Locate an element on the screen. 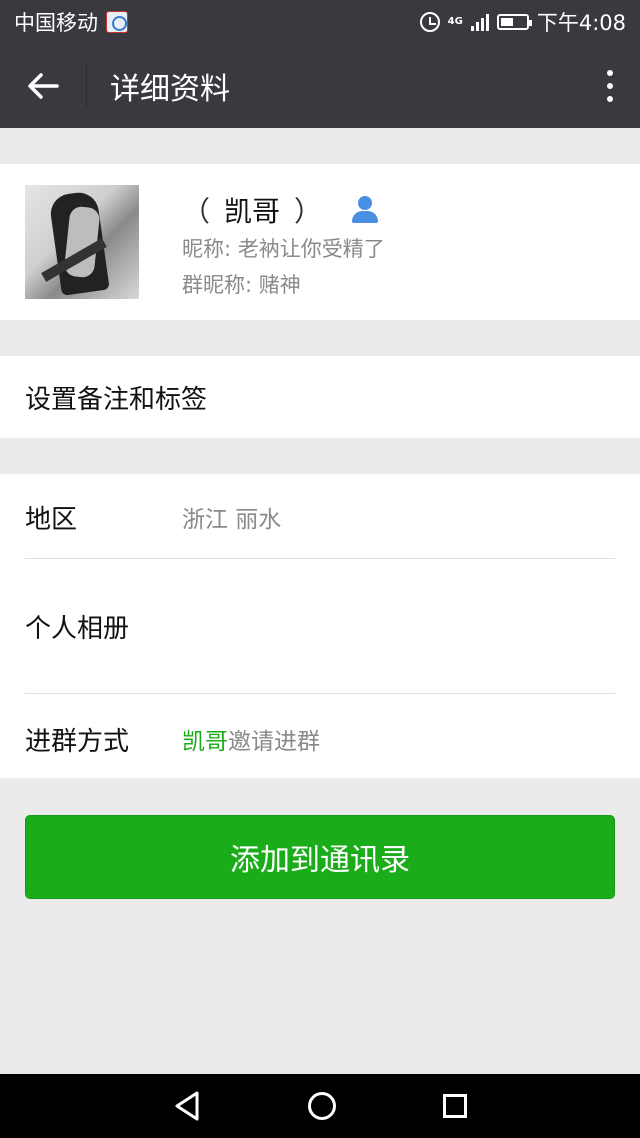  nav-recent-apps-icon is located at coordinates (454, 1106).